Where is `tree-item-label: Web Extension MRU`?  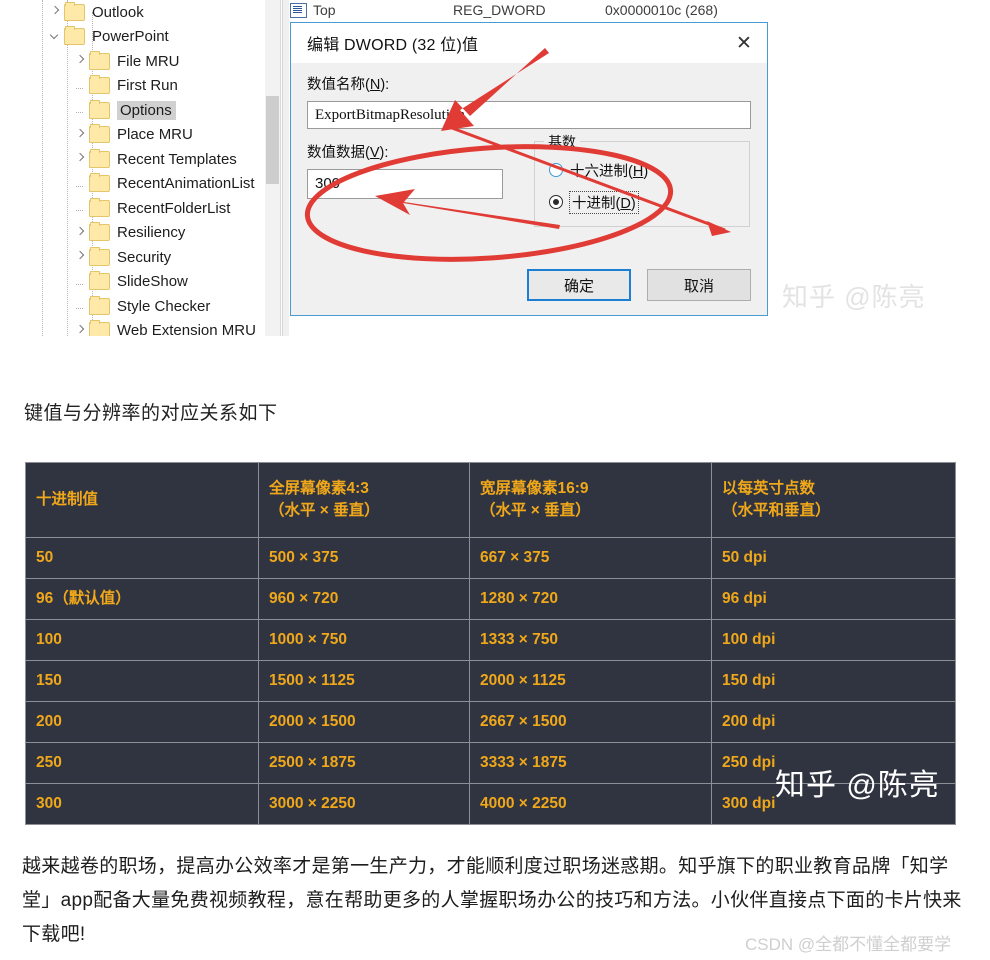 tree-item-label: Web Extension MRU is located at coordinates (186, 329).